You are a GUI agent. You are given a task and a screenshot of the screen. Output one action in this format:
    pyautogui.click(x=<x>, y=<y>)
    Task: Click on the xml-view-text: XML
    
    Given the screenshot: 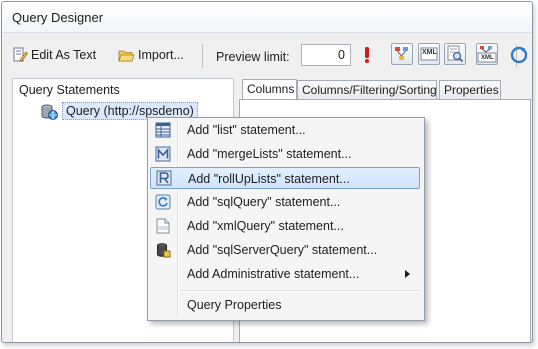 What is the action you would take?
    pyautogui.click(x=429, y=52)
    